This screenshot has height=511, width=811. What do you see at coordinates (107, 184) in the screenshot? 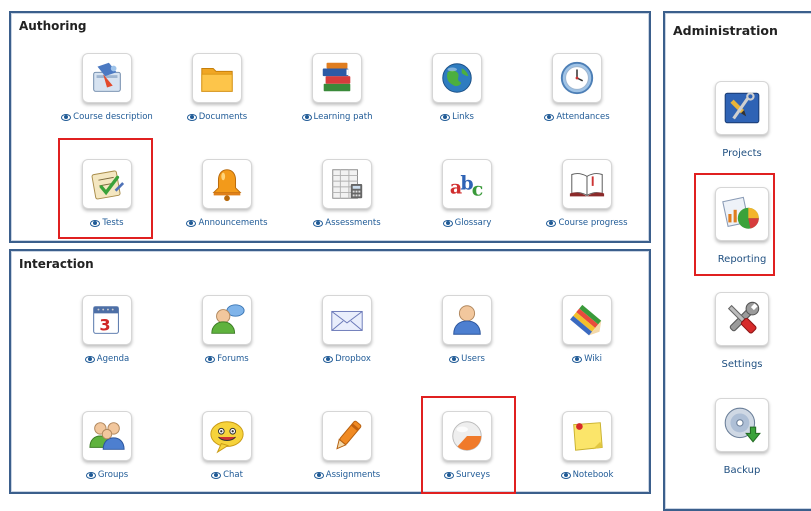
I see `test-checklist-icon` at bounding box center [107, 184].